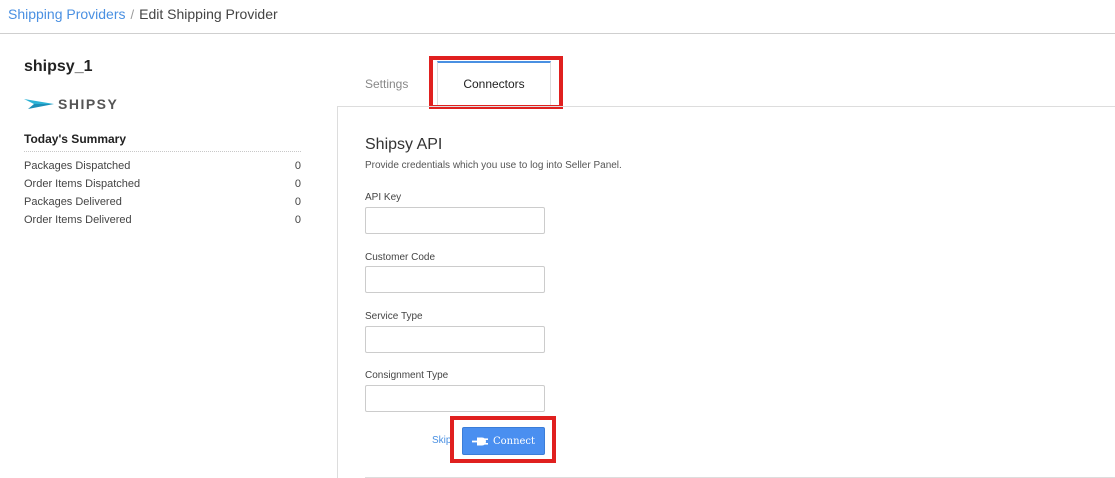 Image resolution: width=1115 pixels, height=478 pixels. What do you see at coordinates (557, 33) in the screenshot?
I see `header-divider` at bounding box center [557, 33].